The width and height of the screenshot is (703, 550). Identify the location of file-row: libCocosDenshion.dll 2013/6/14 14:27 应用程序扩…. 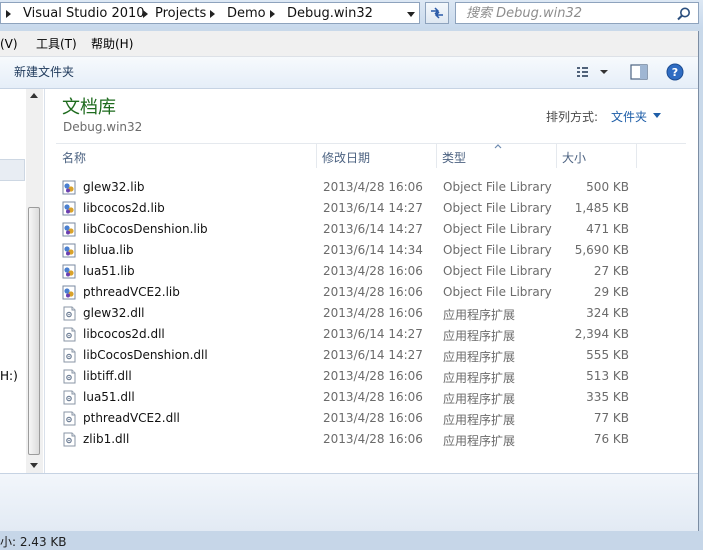
(348, 355).